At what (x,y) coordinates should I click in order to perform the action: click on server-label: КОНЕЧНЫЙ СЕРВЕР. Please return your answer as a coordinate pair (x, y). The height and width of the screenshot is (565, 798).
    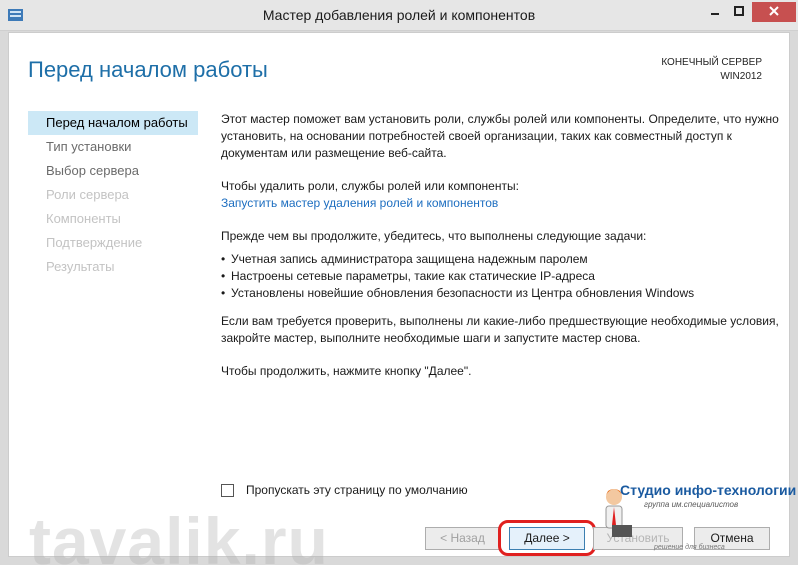
    Looking at the image, I should click on (711, 62).